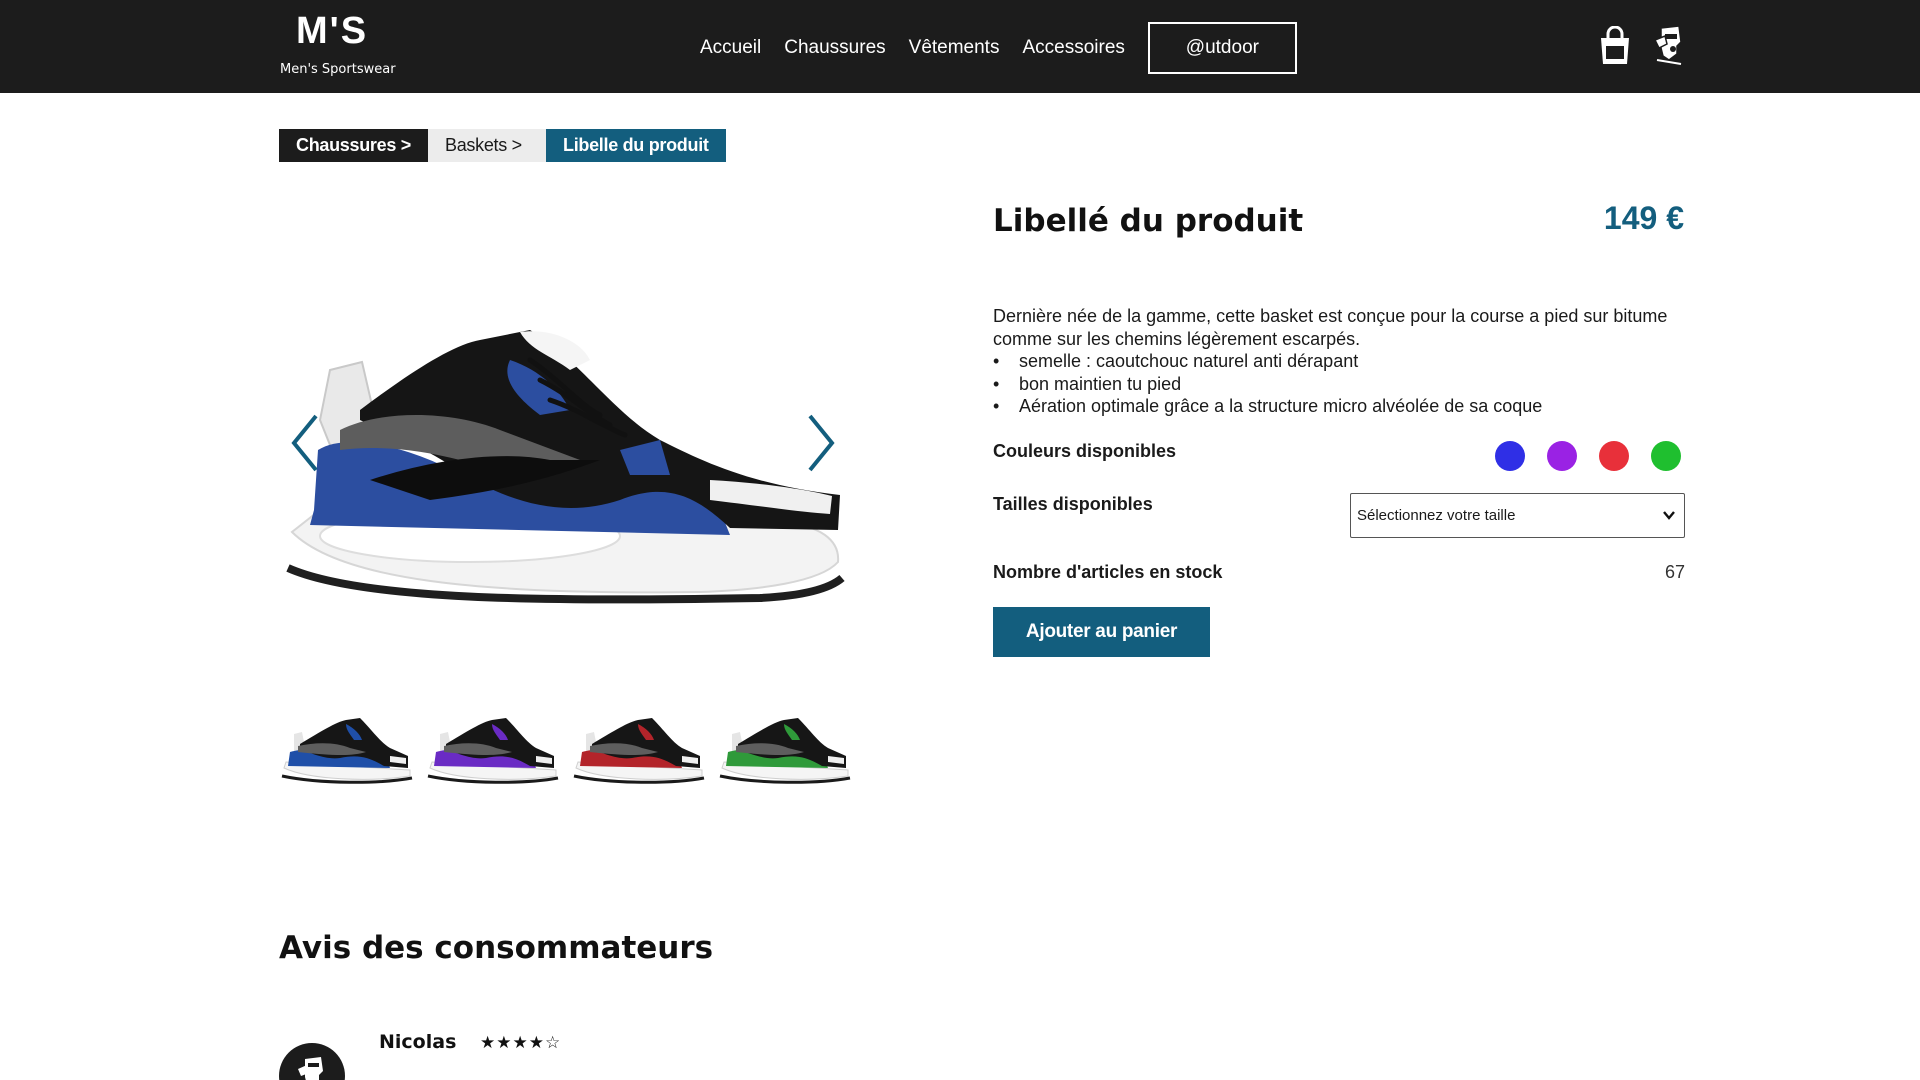 Image resolution: width=1920 pixels, height=1080 pixels. Describe the element at coordinates (1614, 456) in the screenshot. I see `color-swatch-red` at that location.